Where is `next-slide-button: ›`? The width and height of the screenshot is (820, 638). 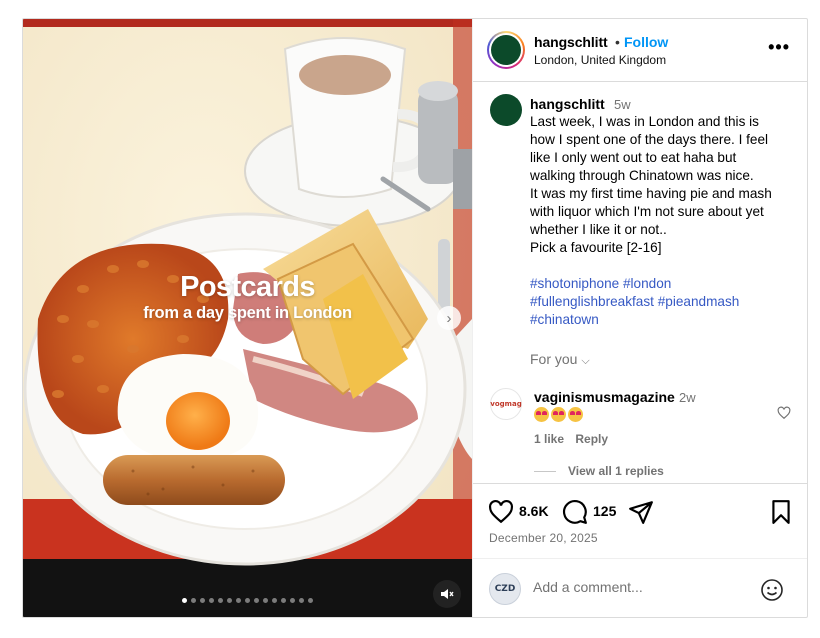 next-slide-button: › is located at coordinates (449, 318).